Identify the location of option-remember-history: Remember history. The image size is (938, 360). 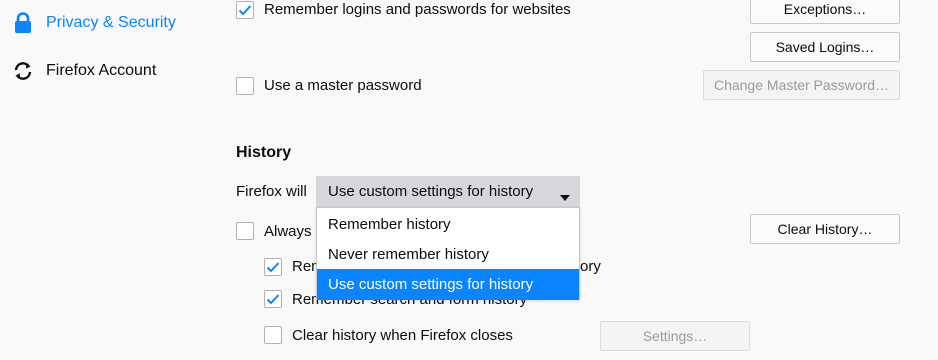
(448, 224).